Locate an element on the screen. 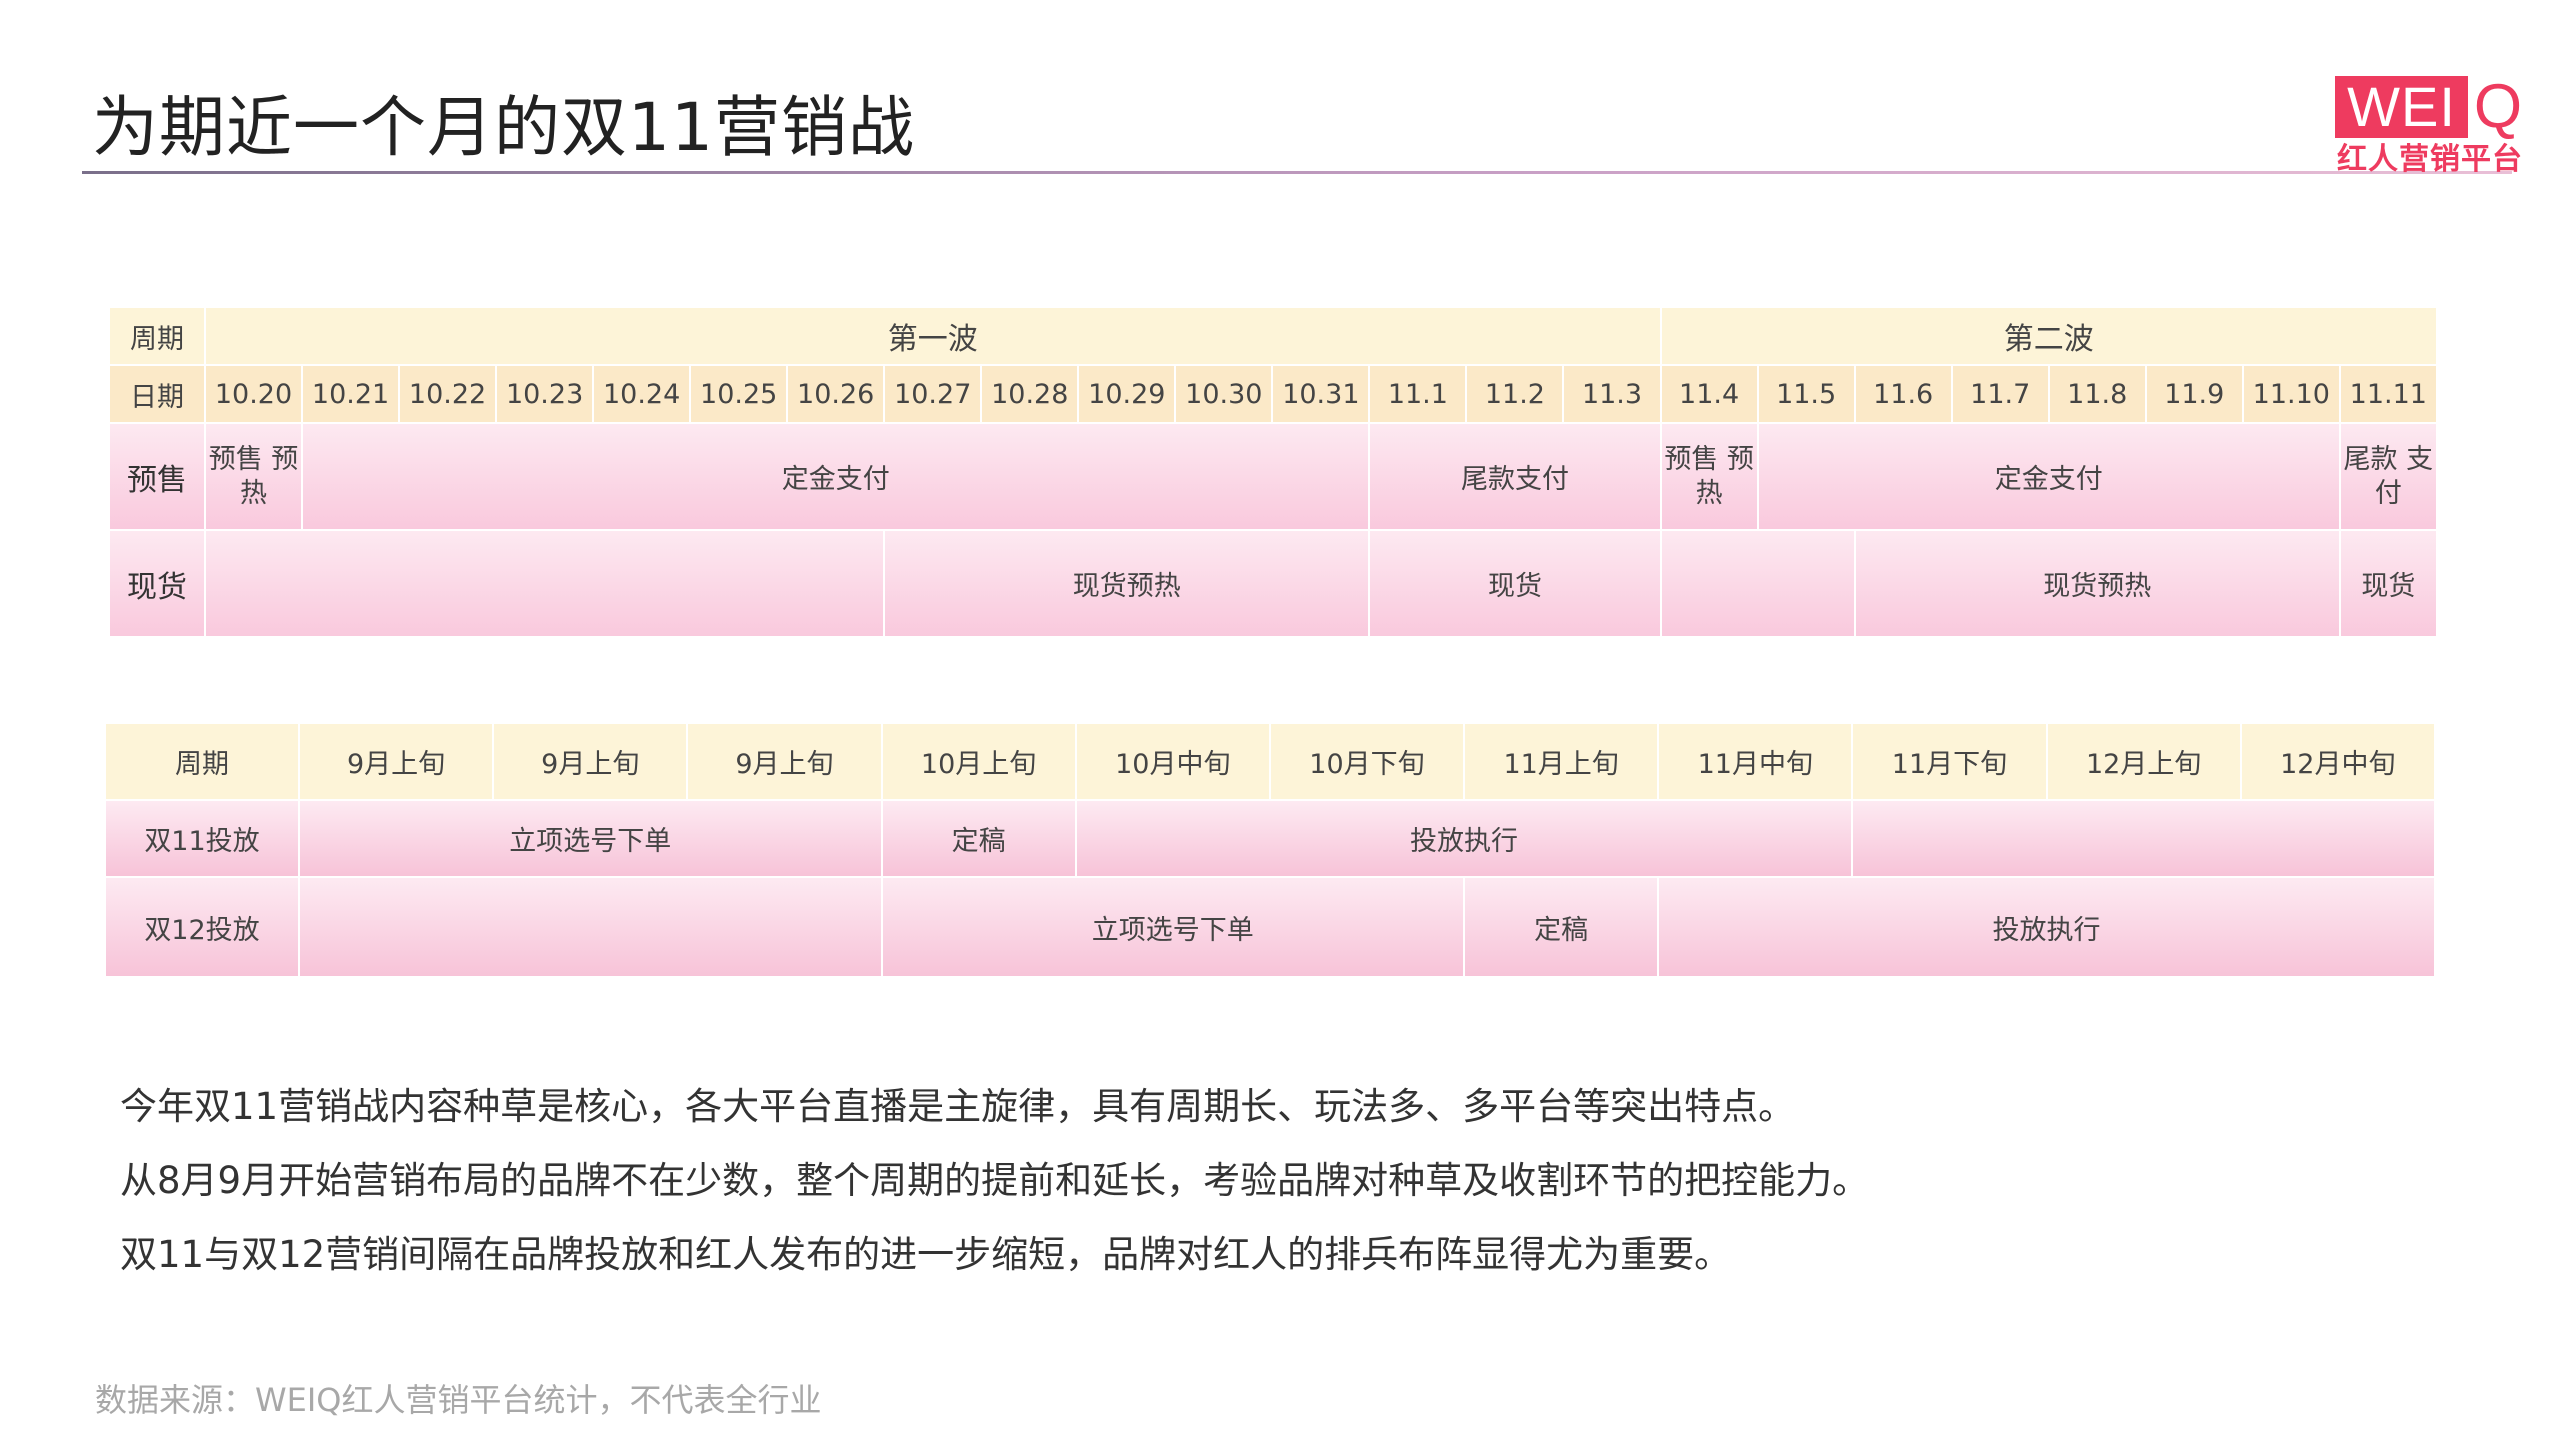  d12-label: 双12投放 is located at coordinates (202, 927).